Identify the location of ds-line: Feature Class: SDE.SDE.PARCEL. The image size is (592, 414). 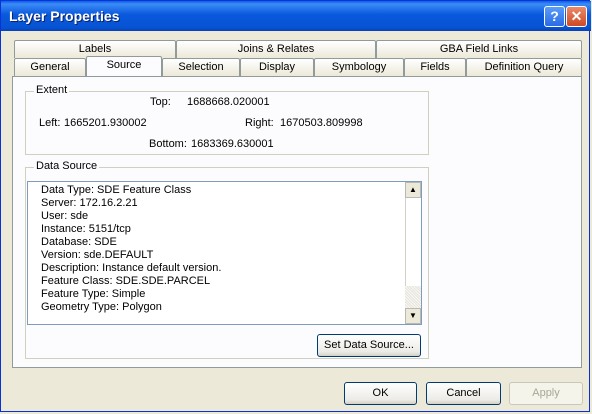
(126, 281).